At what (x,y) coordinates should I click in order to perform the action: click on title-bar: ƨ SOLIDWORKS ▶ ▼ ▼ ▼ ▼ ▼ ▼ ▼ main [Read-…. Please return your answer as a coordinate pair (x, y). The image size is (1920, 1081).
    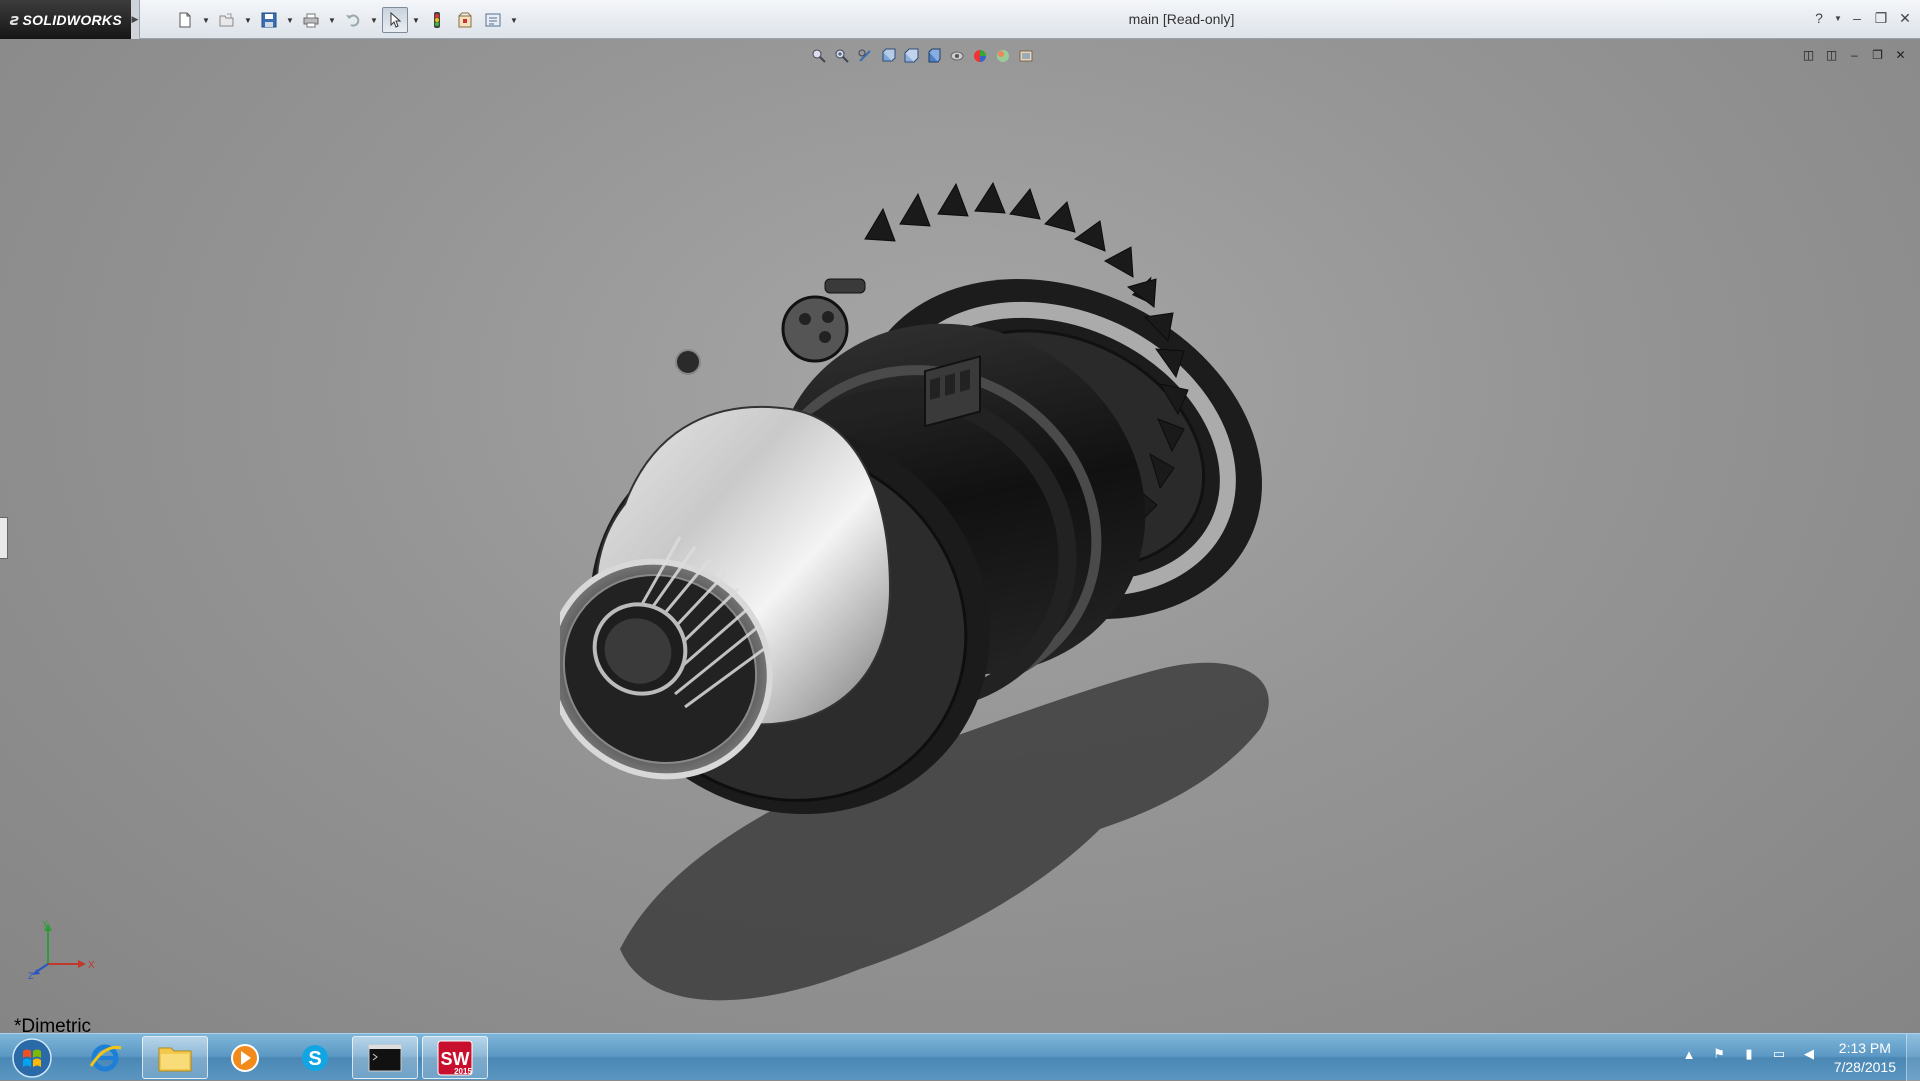
    Looking at the image, I should click on (960, 19).